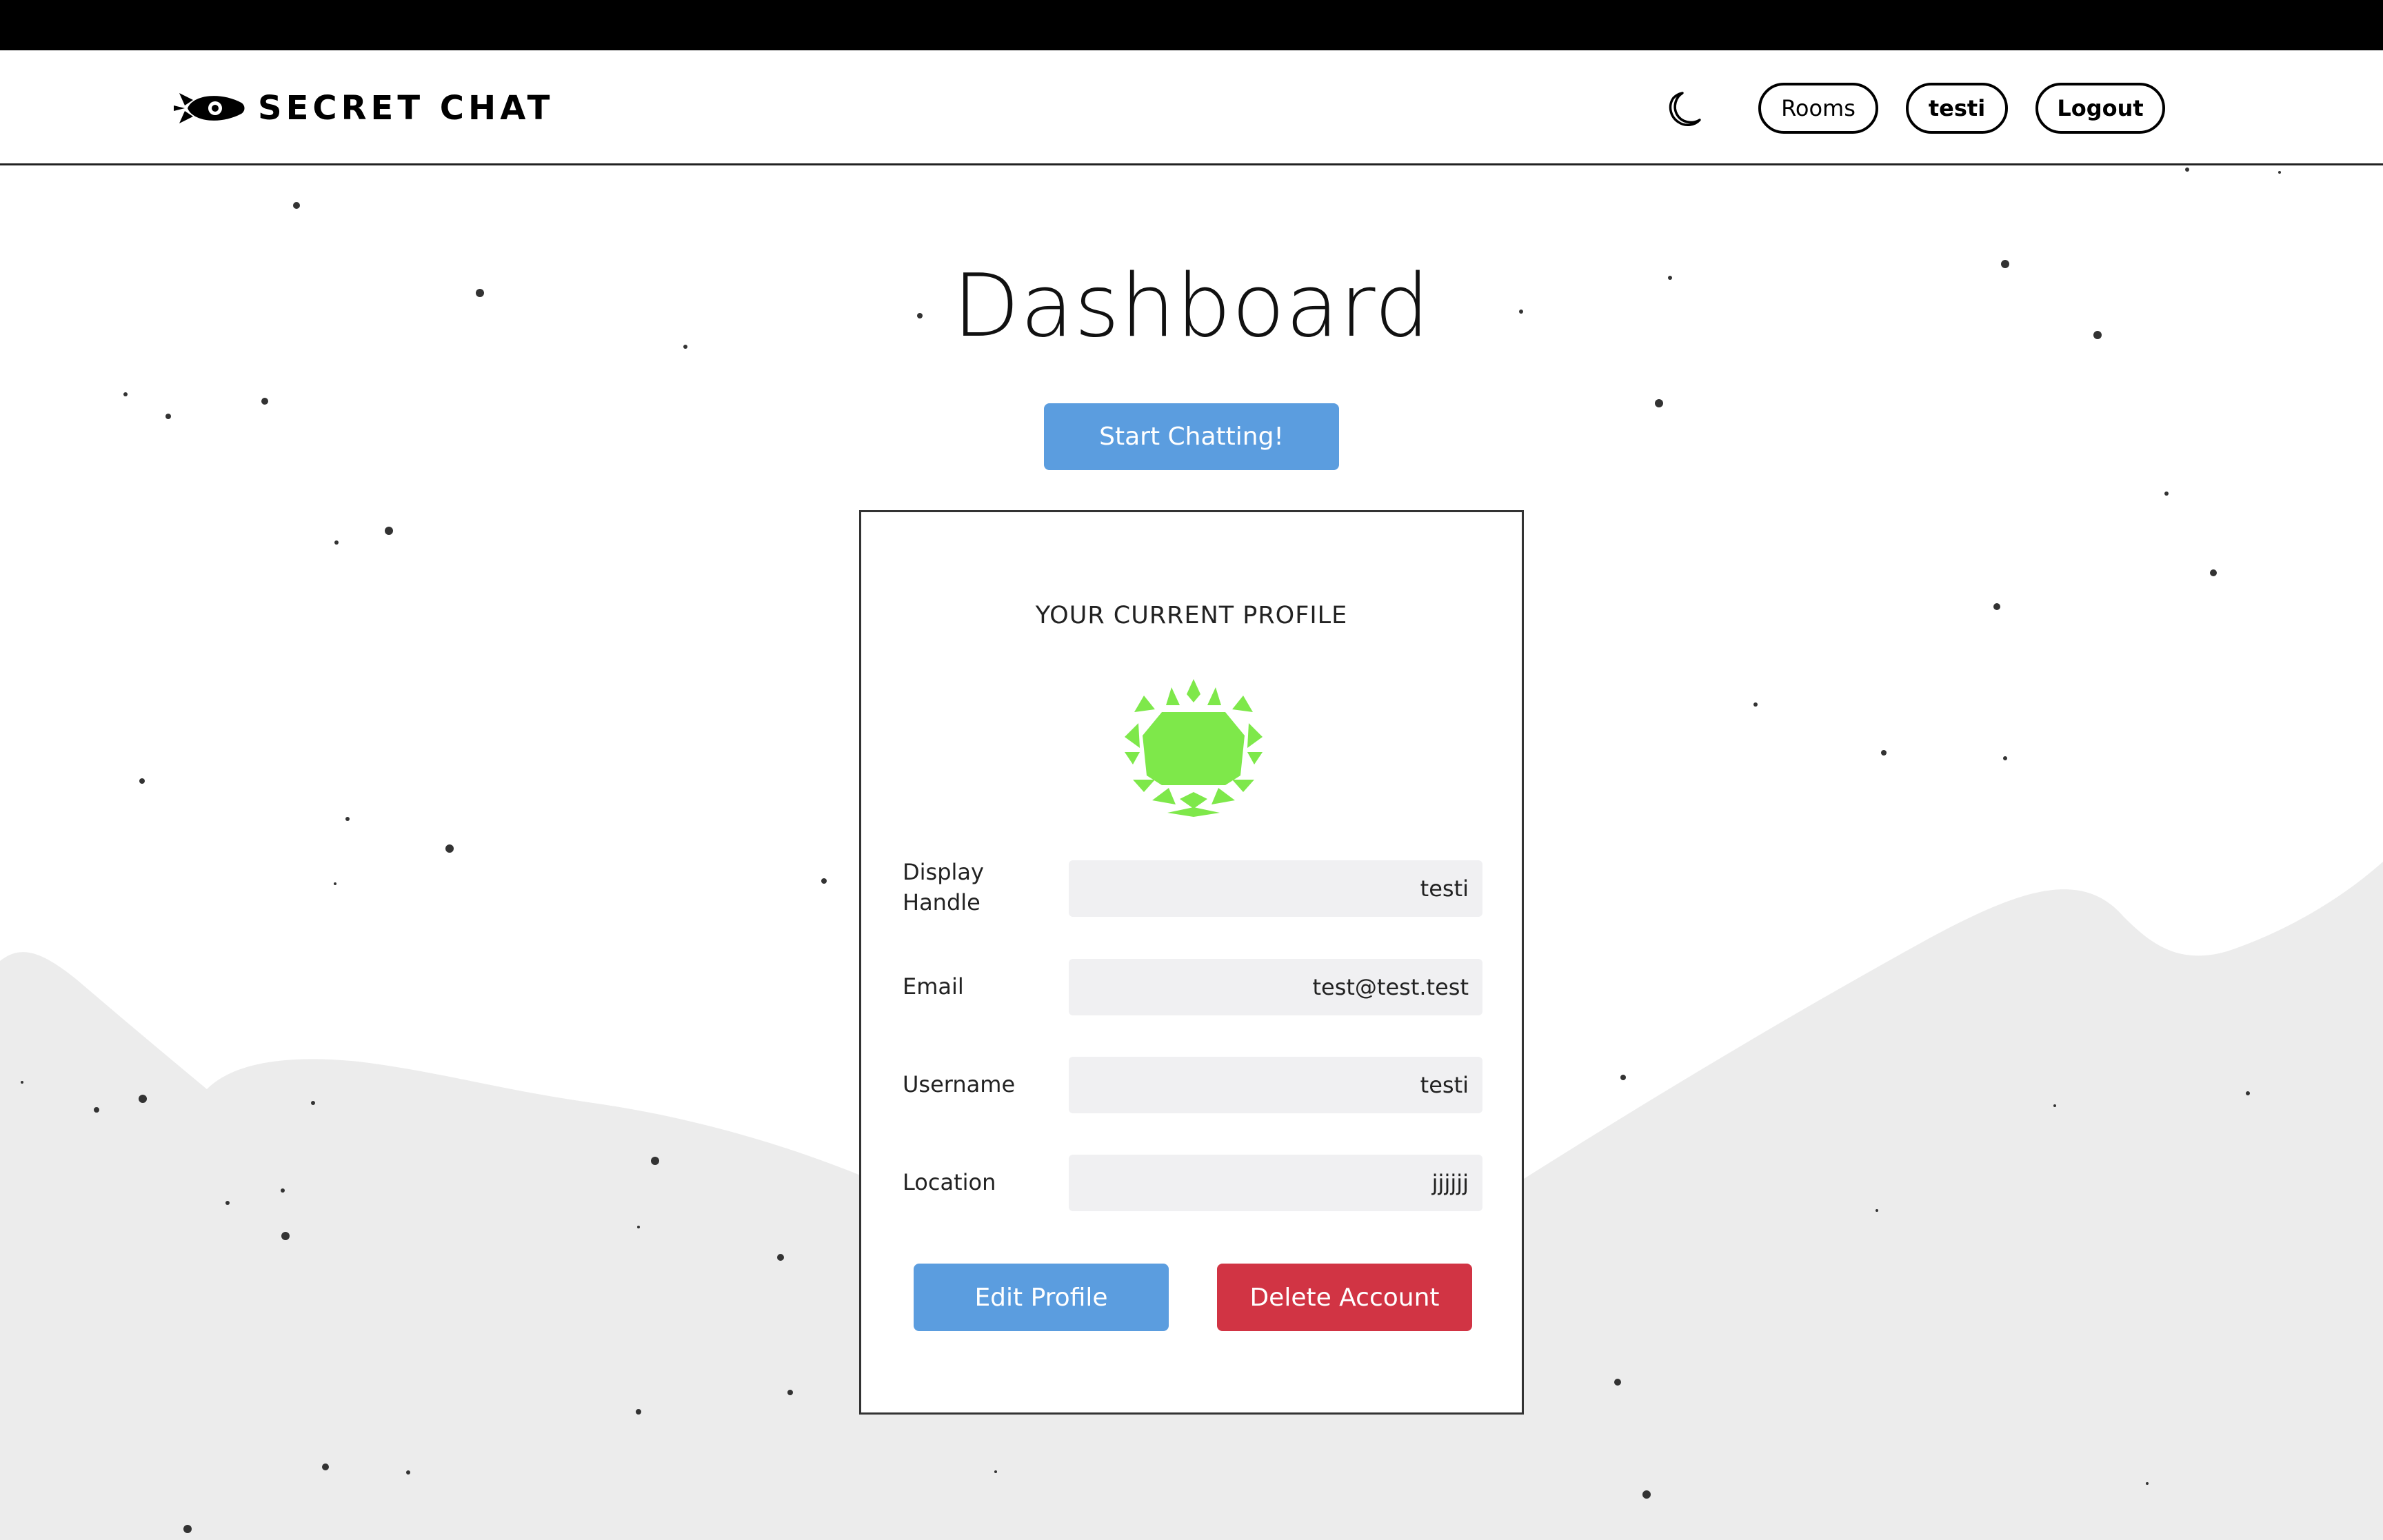 The width and height of the screenshot is (2383, 1540). What do you see at coordinates (1275, 889) in the screenshot?
I see `display-handle-field` at bounding box center [1275, 889].